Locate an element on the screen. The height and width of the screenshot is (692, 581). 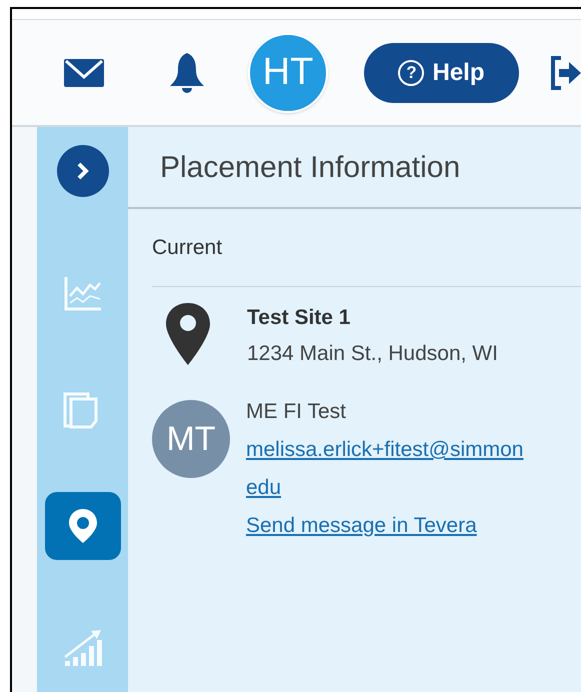
section-heading: Current is located at coordinates (187, 247).